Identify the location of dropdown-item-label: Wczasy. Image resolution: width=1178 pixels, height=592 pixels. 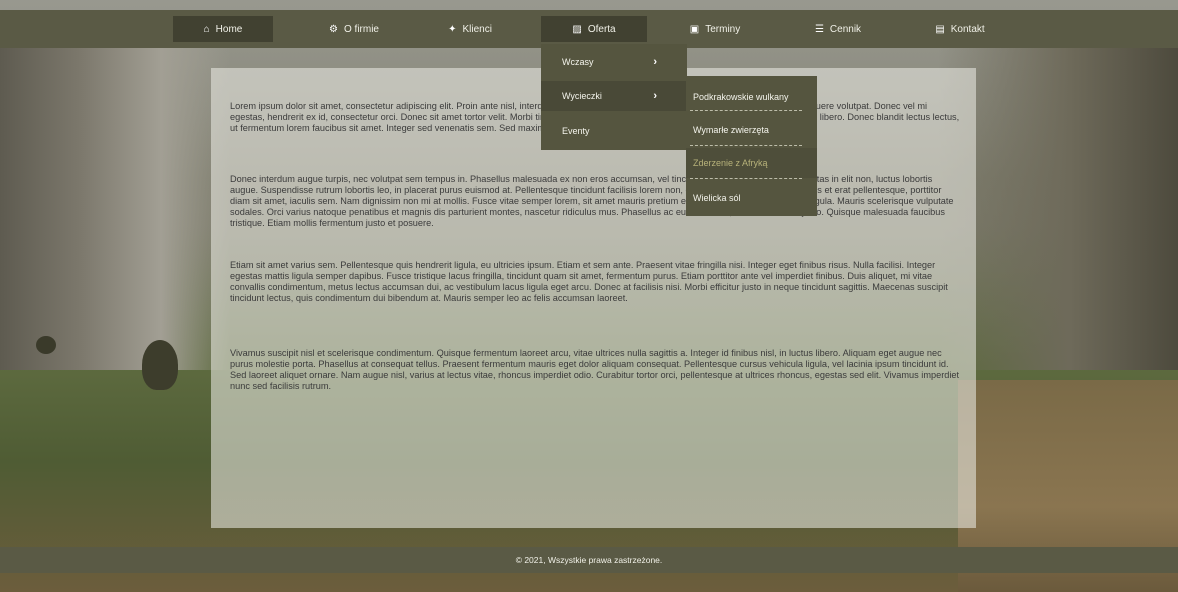
(578, 62).